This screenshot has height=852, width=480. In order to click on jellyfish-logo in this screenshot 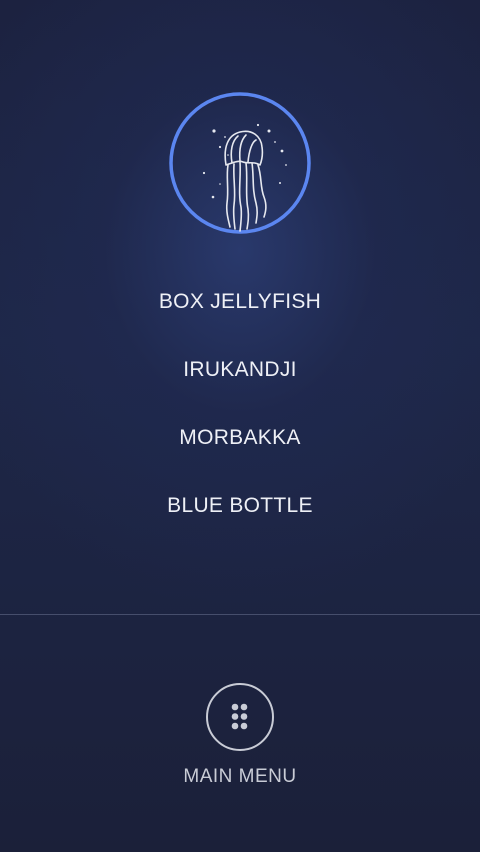, I will do `click(240, 163)`.